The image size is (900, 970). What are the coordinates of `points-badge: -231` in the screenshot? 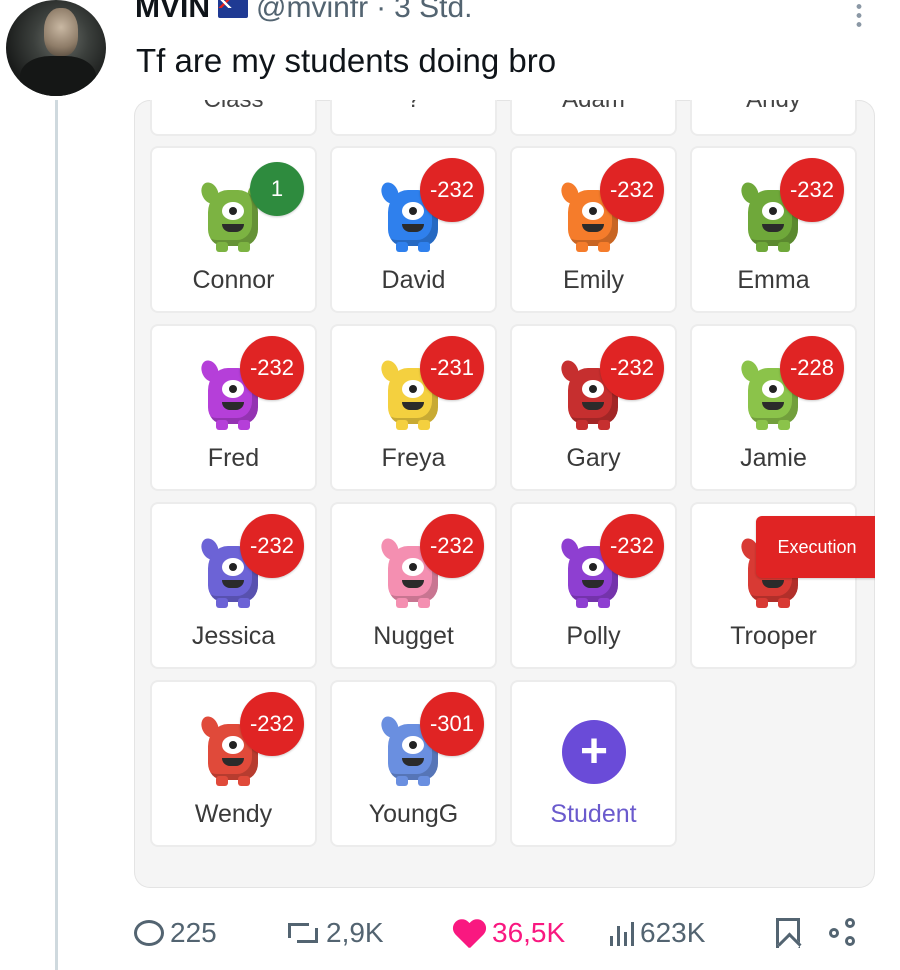 It's located at (452, 368).